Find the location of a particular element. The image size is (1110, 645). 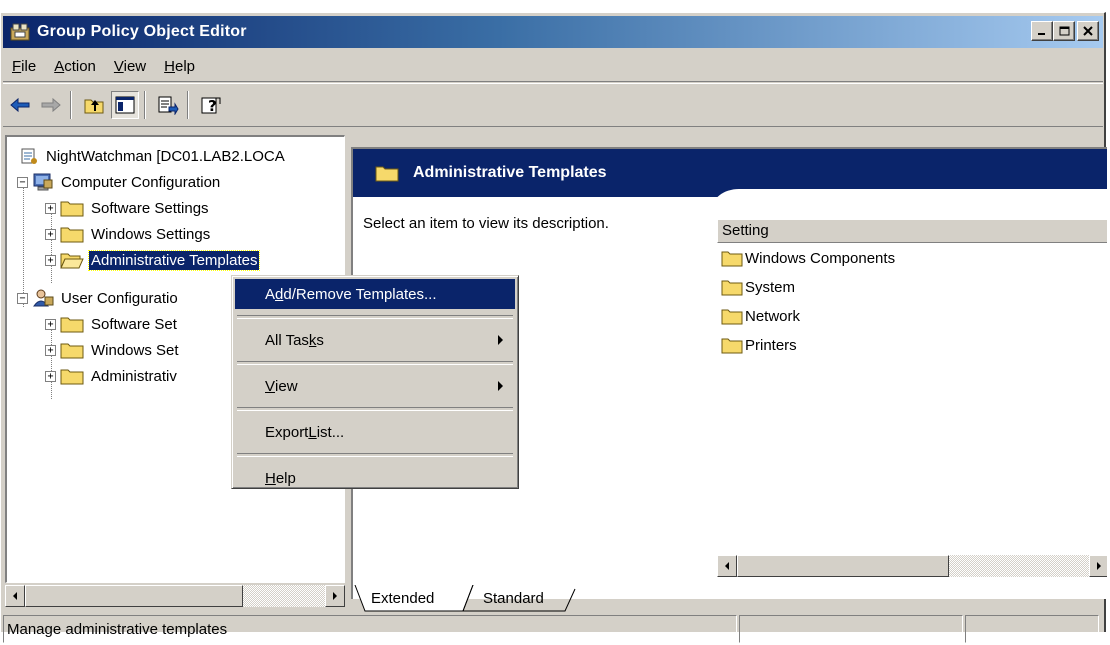

help-button: ? is located at coordinates (211, 105).